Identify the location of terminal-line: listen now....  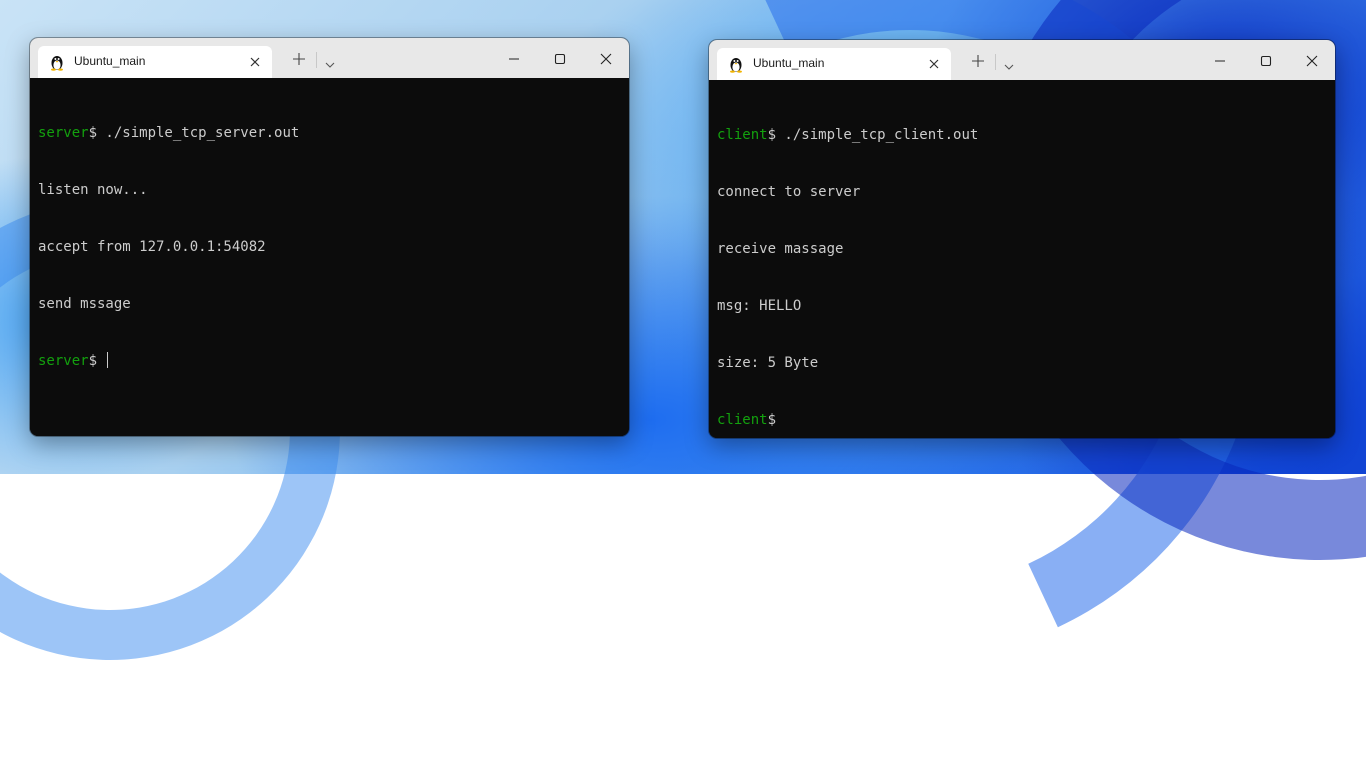
(329, 190).